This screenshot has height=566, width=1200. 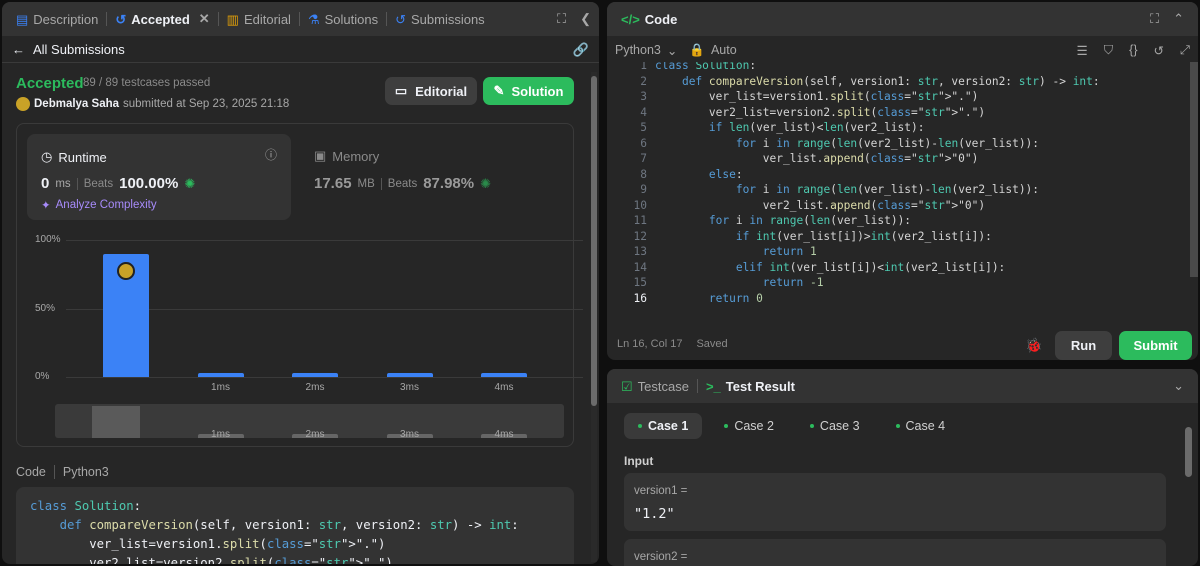 What do you see at coordinates (823, 237) in the screenshot?
I see `code-line: if int(ver_list[i])>int(ver2_list[i]):` at bounding box center [823, 237].